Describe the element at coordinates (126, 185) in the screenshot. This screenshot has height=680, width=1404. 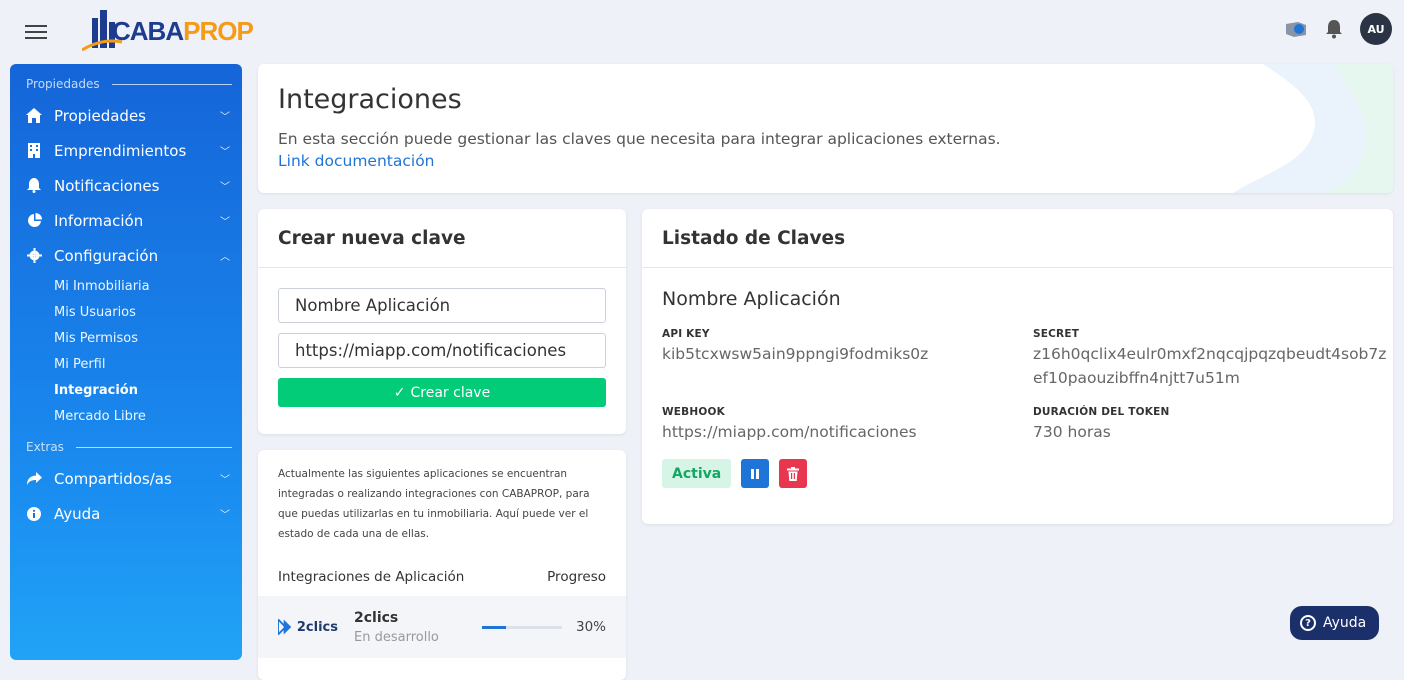
I see `sidebar-item-notificaciones: Notificaciones ﹀` at that location.